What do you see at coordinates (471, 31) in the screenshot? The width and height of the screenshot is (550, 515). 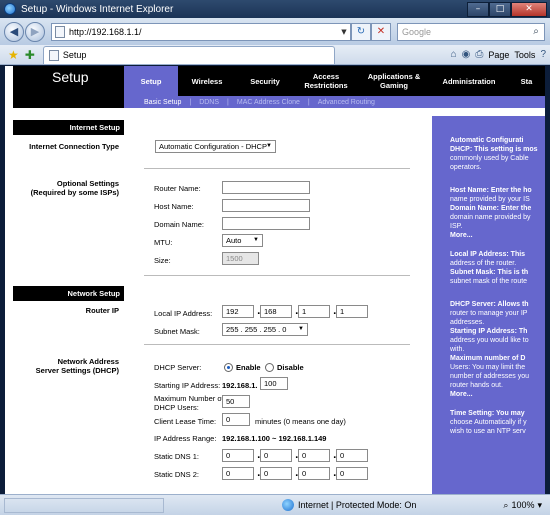 I see `search-box: Google ⌕` at bounding box center [471, 31].